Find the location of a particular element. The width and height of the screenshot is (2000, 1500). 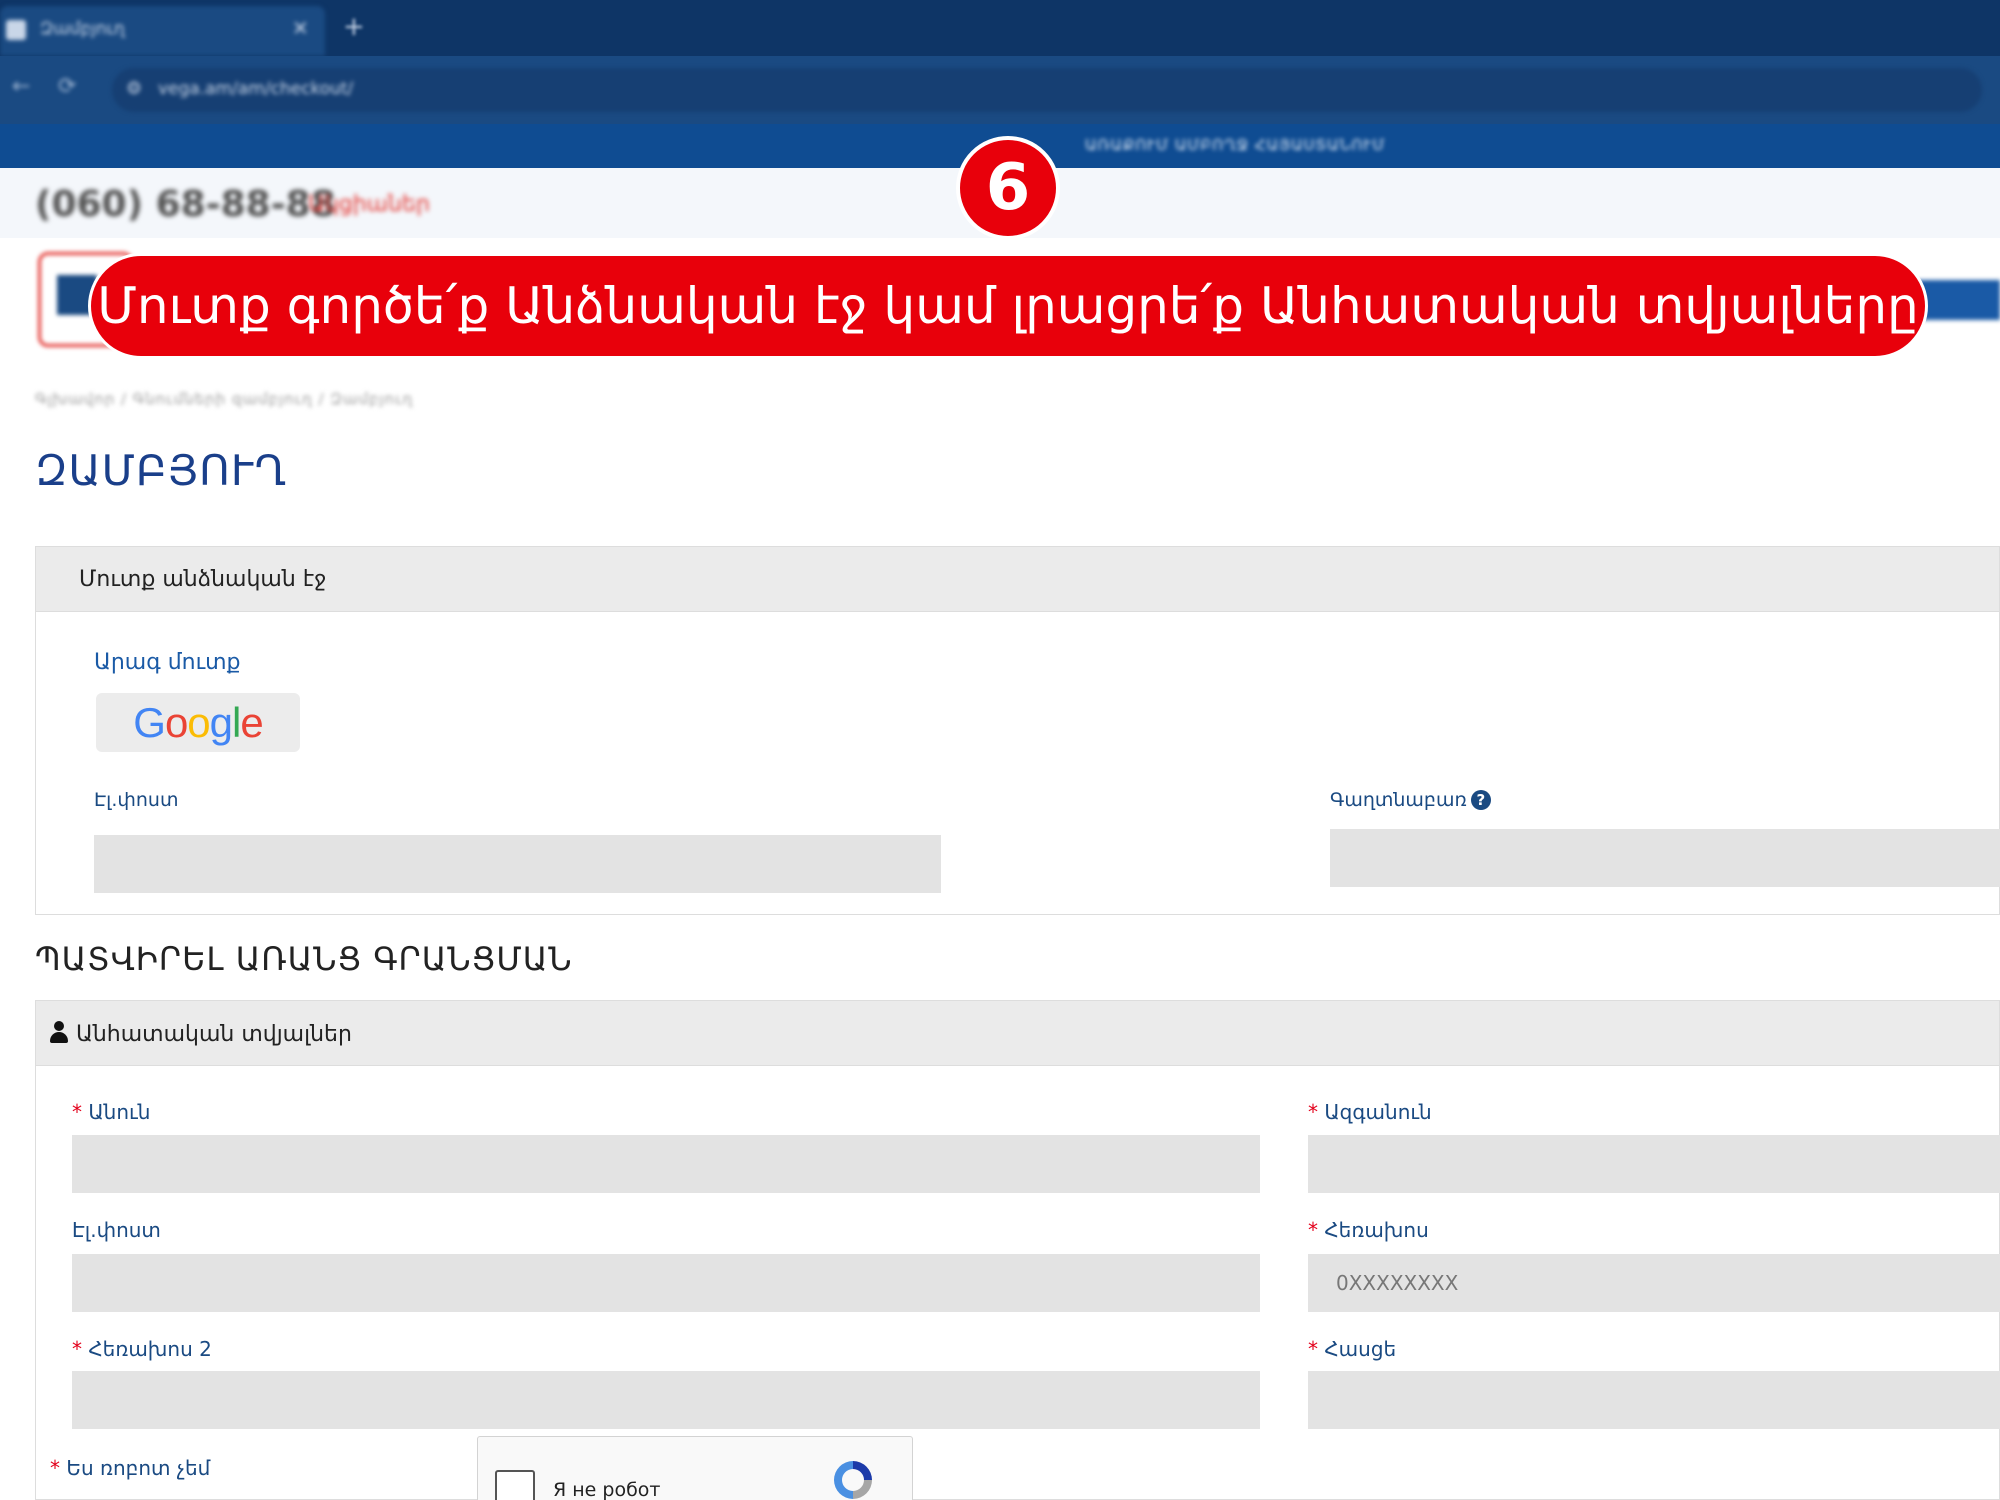

help-icon: ? is located at coordinates (1480, 800).